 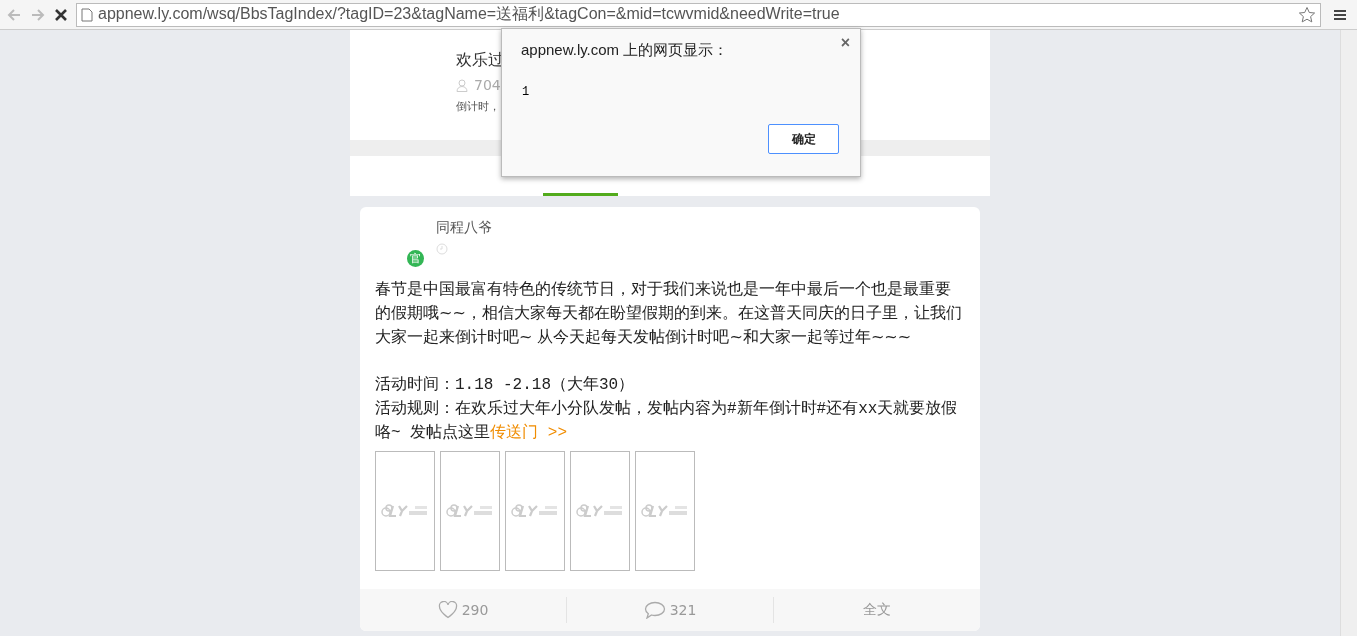 What do you see at coordinates (1307, 14) in the screenshot?
I see `star-icon` at bounding box center [1307, 14].